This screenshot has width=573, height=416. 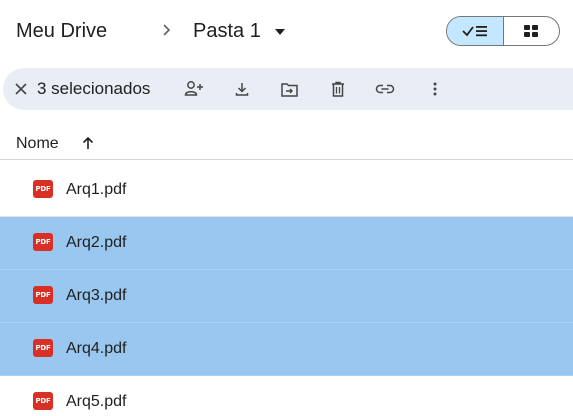 What do you see at coordinates (37, 144) in the screenshot?
I see `column-name-header: Nome` at bounding box center [37, 144].